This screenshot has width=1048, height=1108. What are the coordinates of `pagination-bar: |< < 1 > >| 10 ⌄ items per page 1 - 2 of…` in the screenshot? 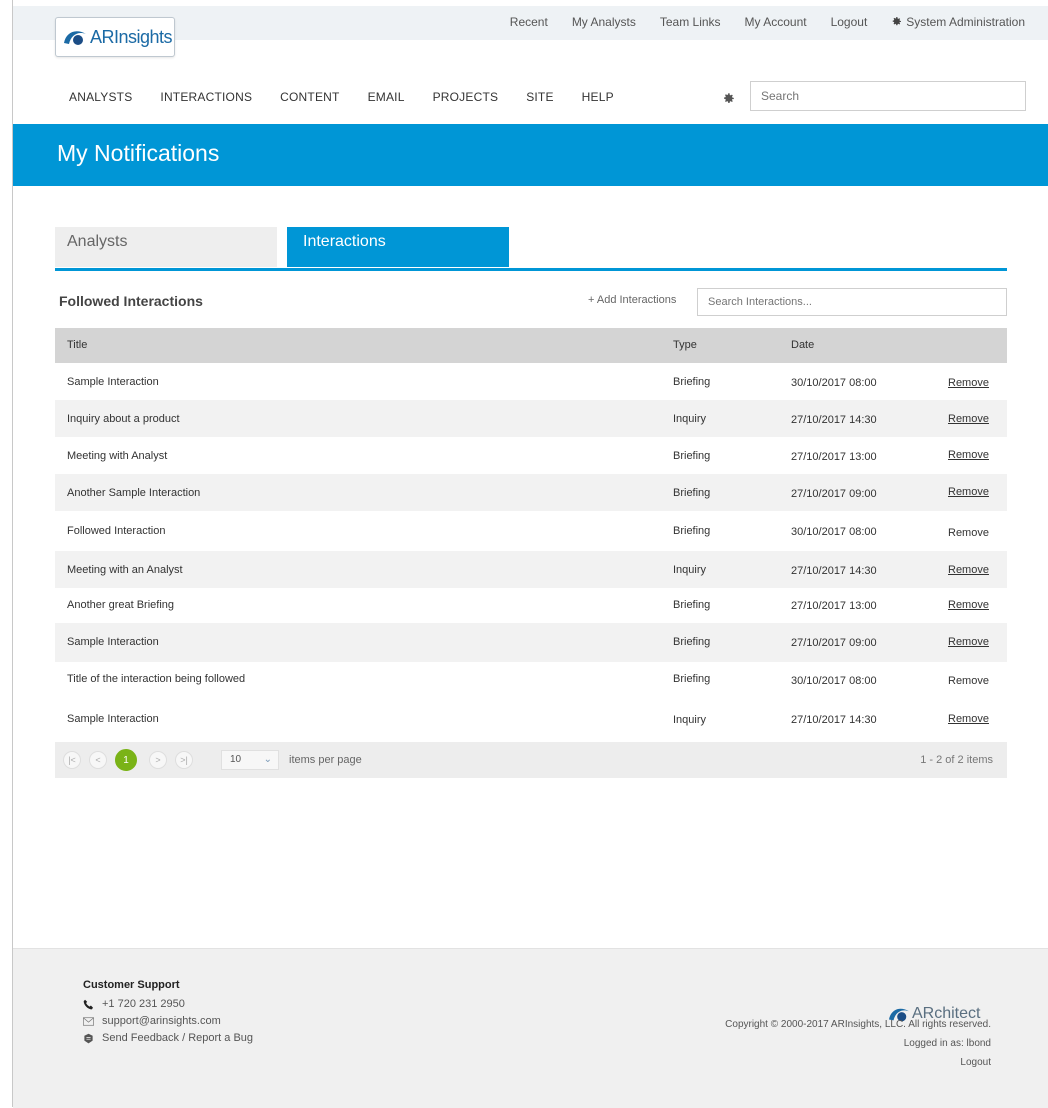 It's located at (531, 760).